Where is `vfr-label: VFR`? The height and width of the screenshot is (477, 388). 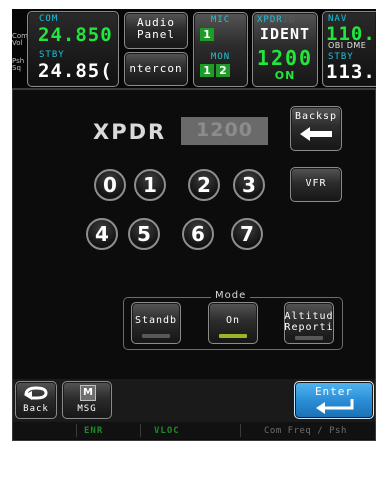
vfr-label: VFR is located at coordinates (316, 183).